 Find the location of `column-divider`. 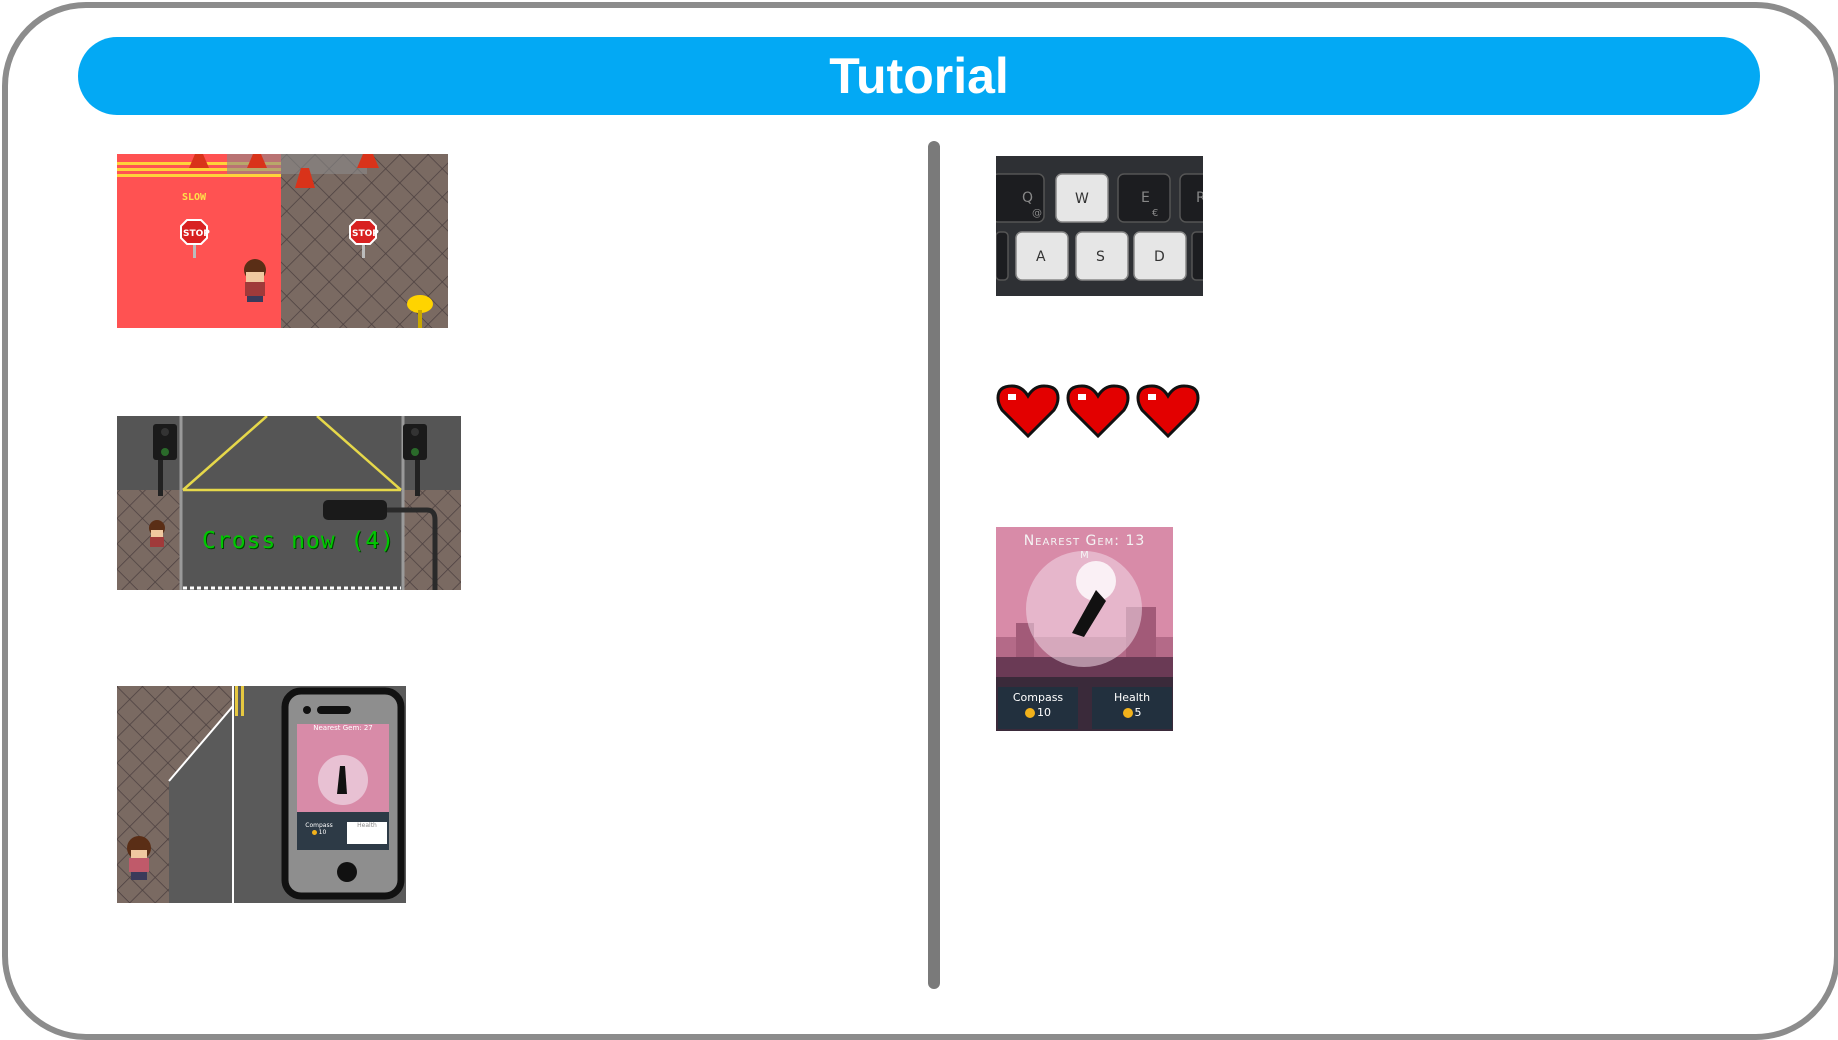

column-divider is located at coordinates (934, 565).